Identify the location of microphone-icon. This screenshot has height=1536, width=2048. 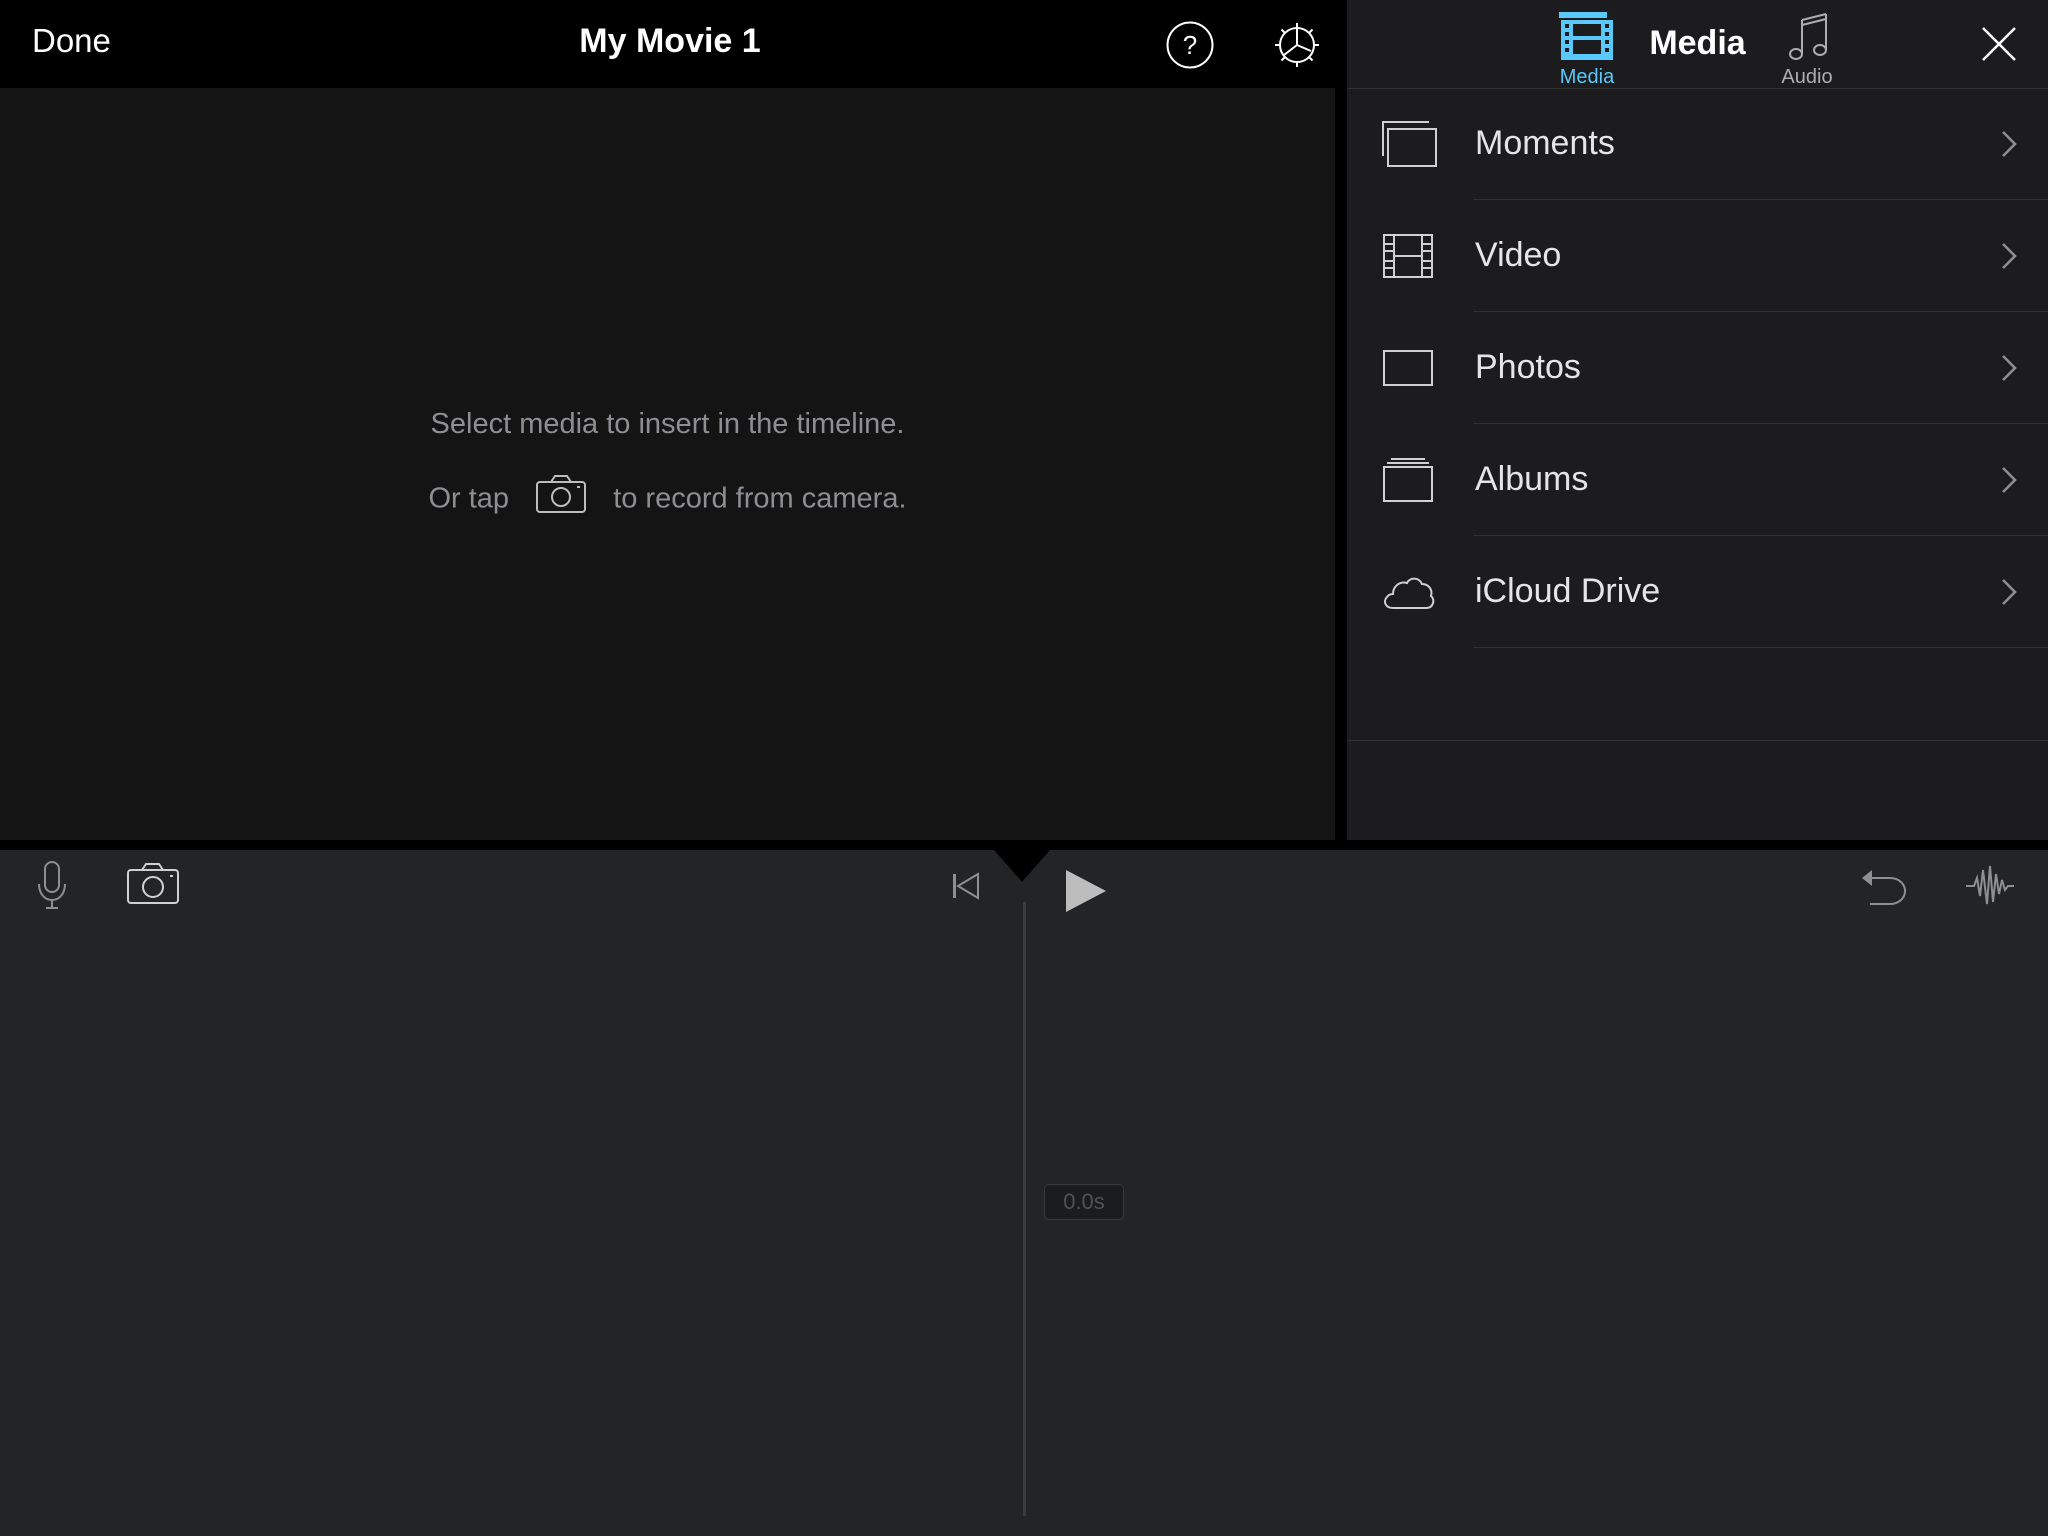
(52, 886).